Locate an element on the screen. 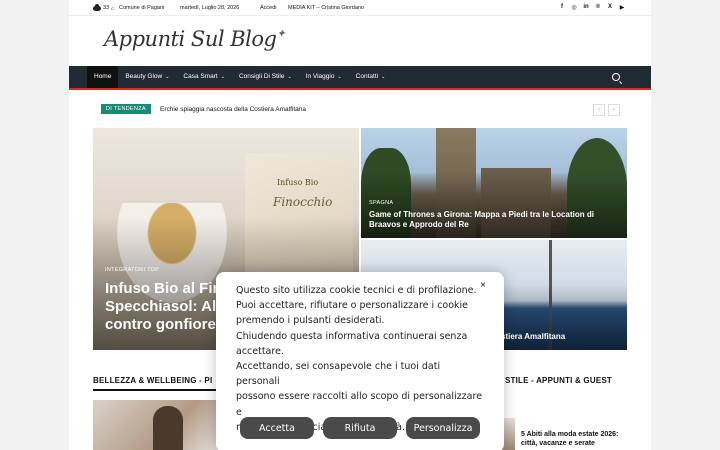 Image resolution: width=720 pixels, height=450 pixels. cookie-text-line: accettare. is located at coordinates (260, 351).